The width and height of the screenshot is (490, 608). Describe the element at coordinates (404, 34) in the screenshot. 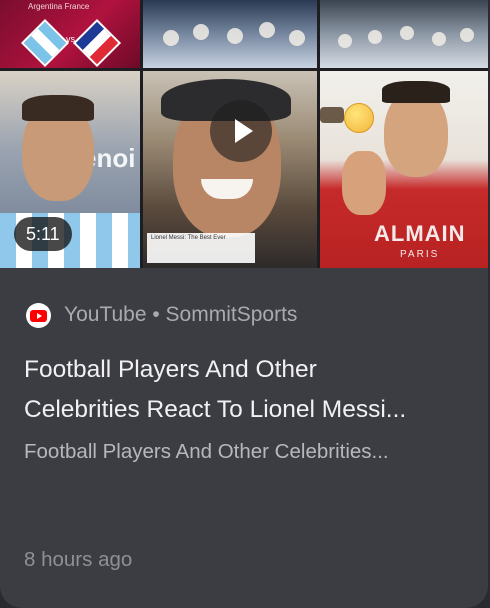

I see `thumbnail-tile-trophy-lift` at that location.